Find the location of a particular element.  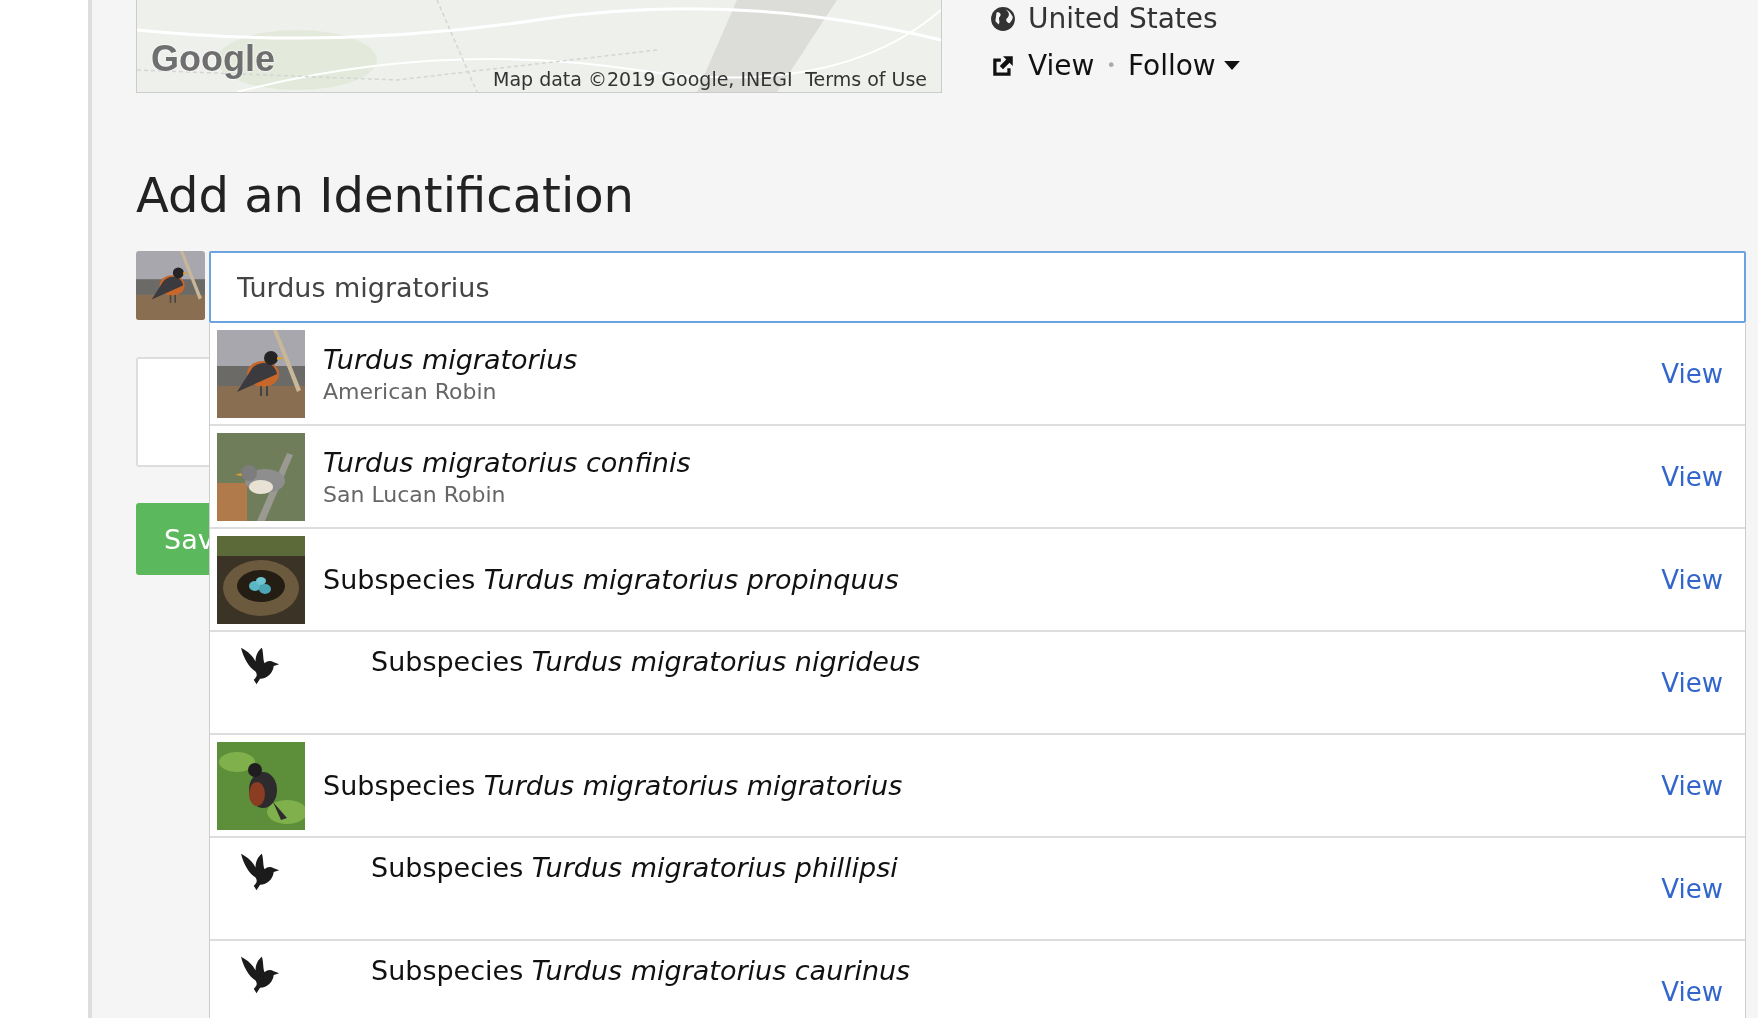

taxon-name: Subspecies Turdus migratorius migratorius is located at coordinates (613, 785).